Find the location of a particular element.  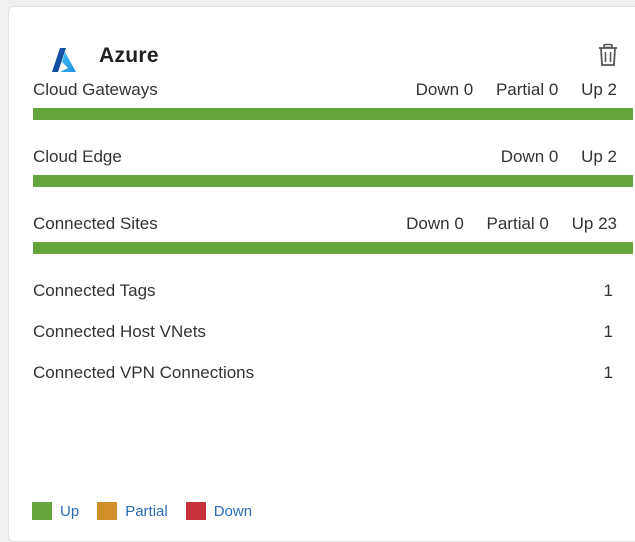

info-row-connected-host-vnets: Connected Host VNets 1 is located at coordinates (329, 334).